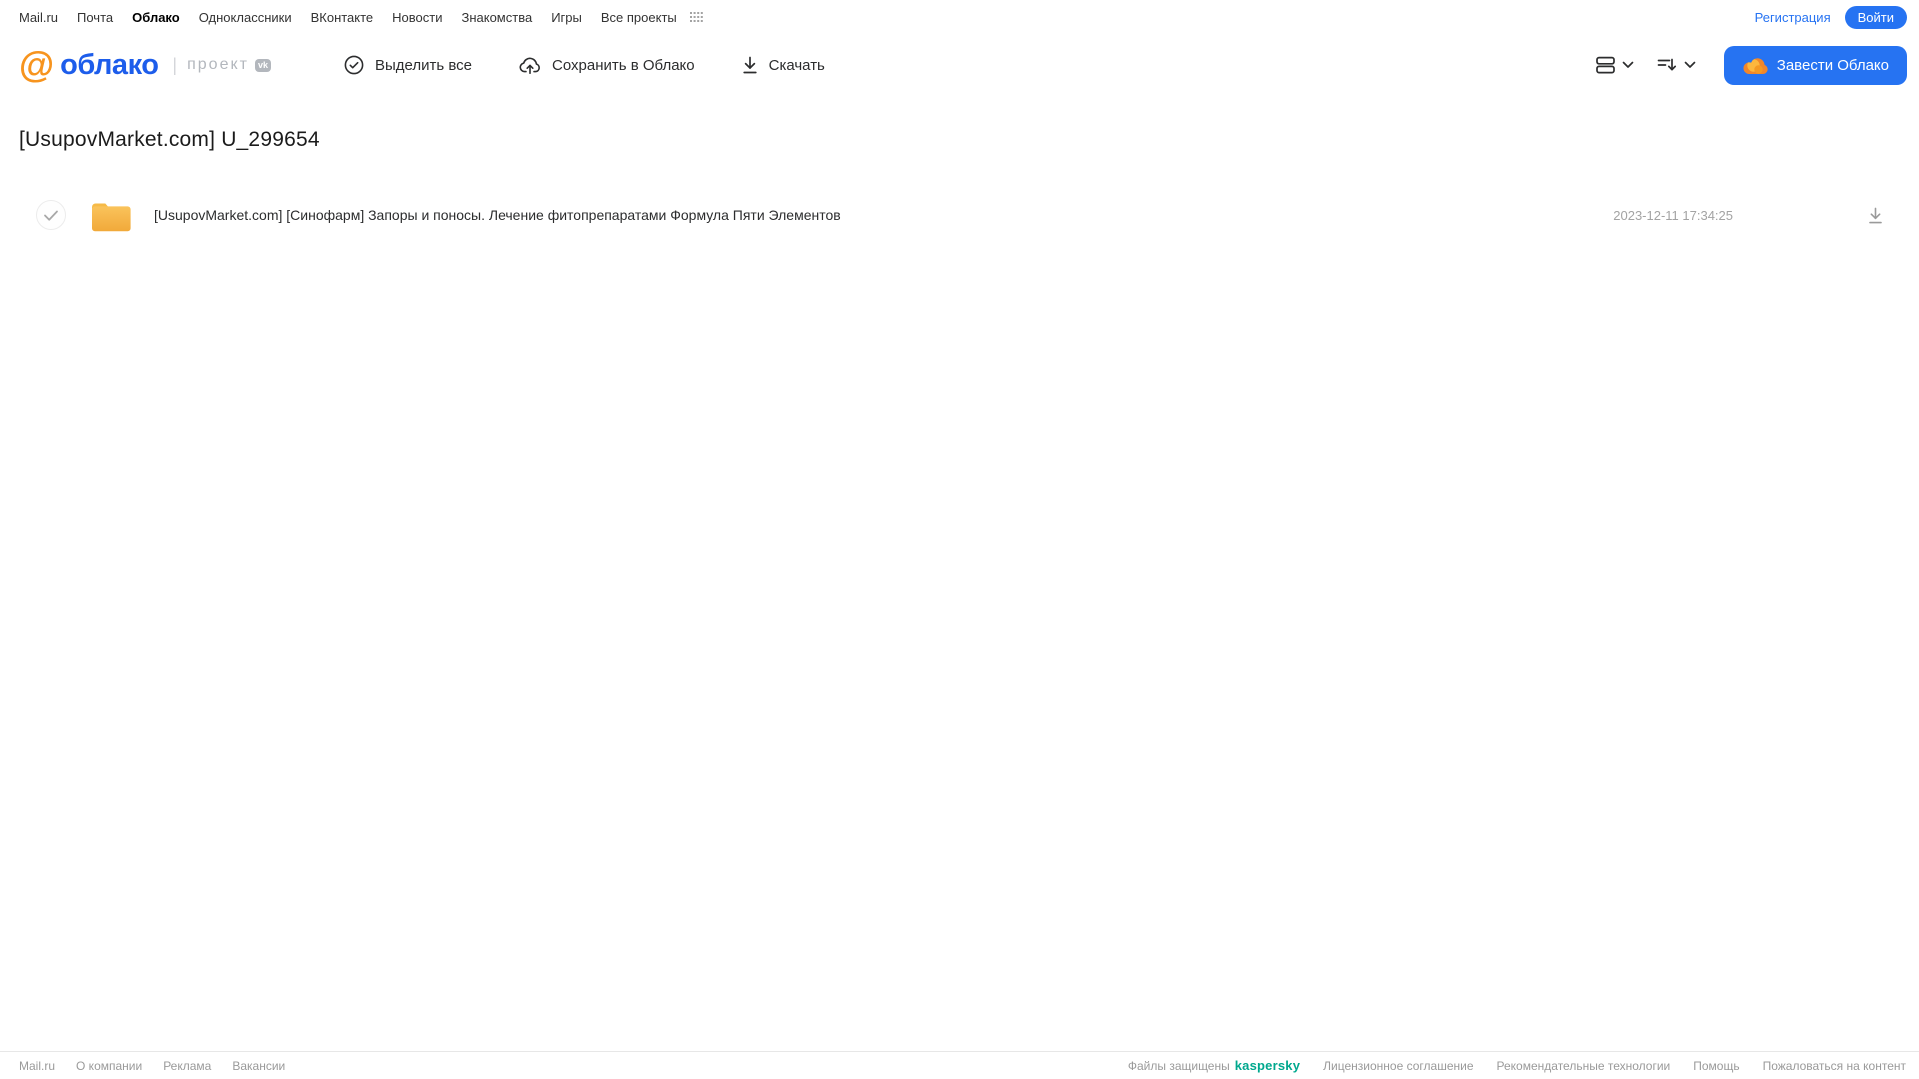 The image size is (1919, 1079). What do you see at coordinates (111, 215) in the screenshot?
I see `folder-icon` at bounding box center [111, 215].